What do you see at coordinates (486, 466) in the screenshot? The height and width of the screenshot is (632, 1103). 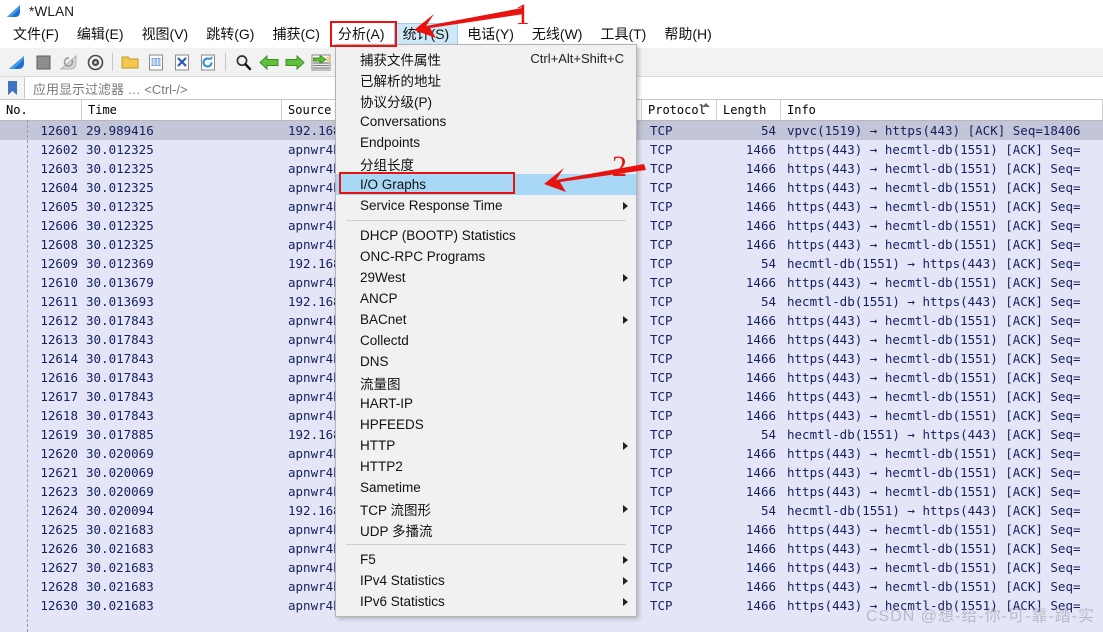 I see `menu-item-http2: HTTP2` at bounding box center [486, 466].